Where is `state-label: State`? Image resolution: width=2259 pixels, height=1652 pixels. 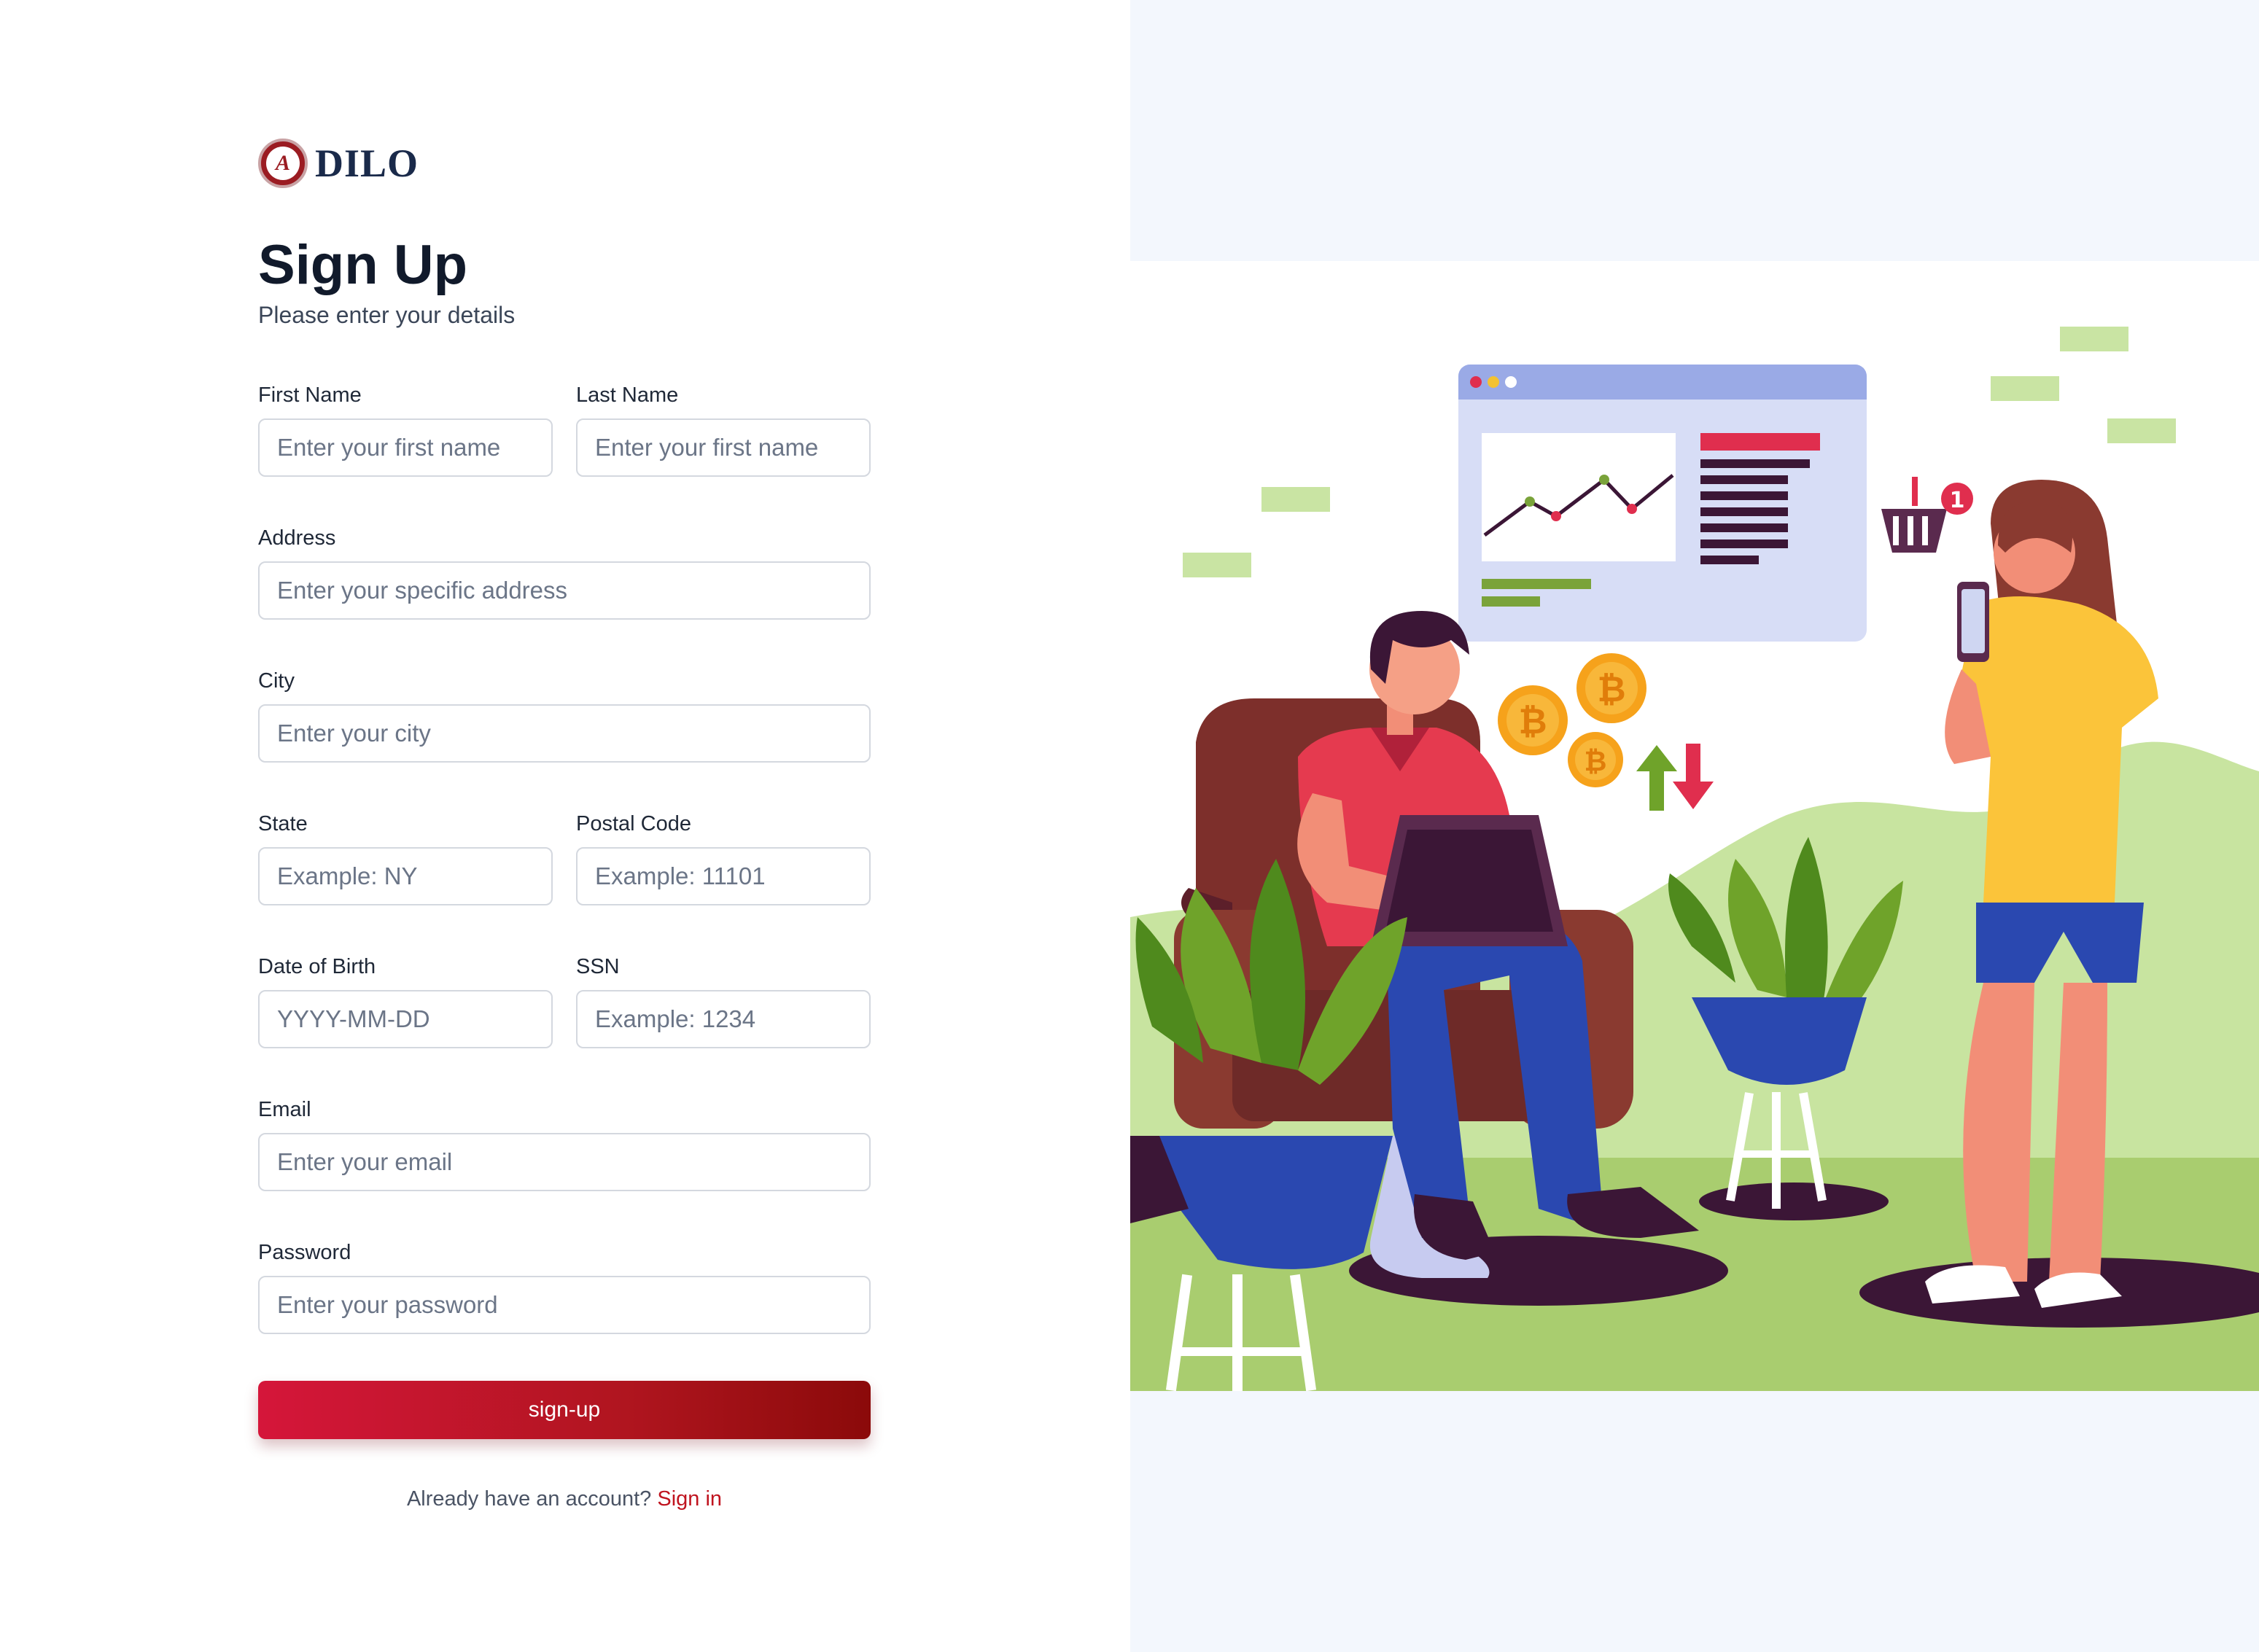 state-label: State is located at coordinates (283, 823).